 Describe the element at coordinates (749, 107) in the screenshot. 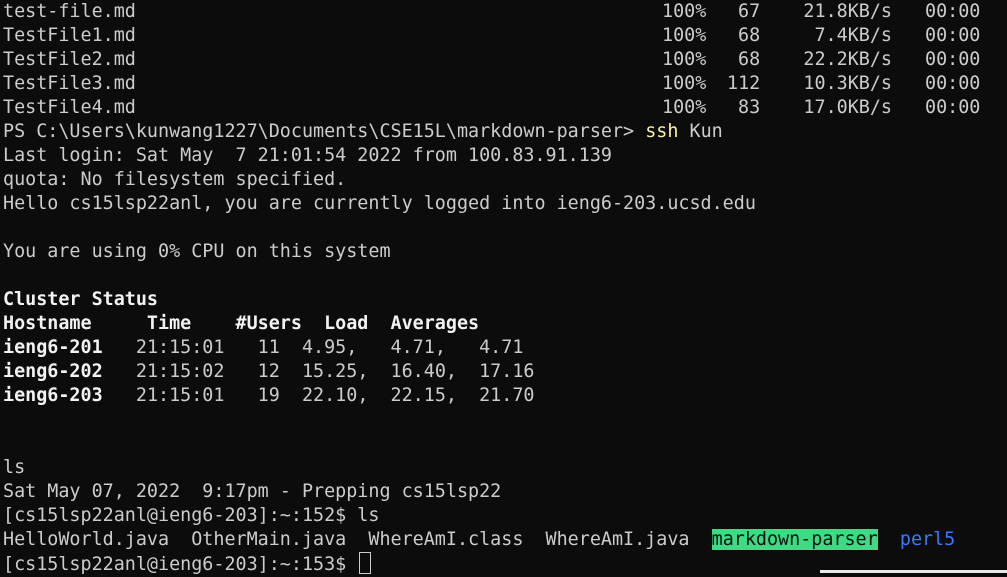

I see `transfer-count: 83` at that location.